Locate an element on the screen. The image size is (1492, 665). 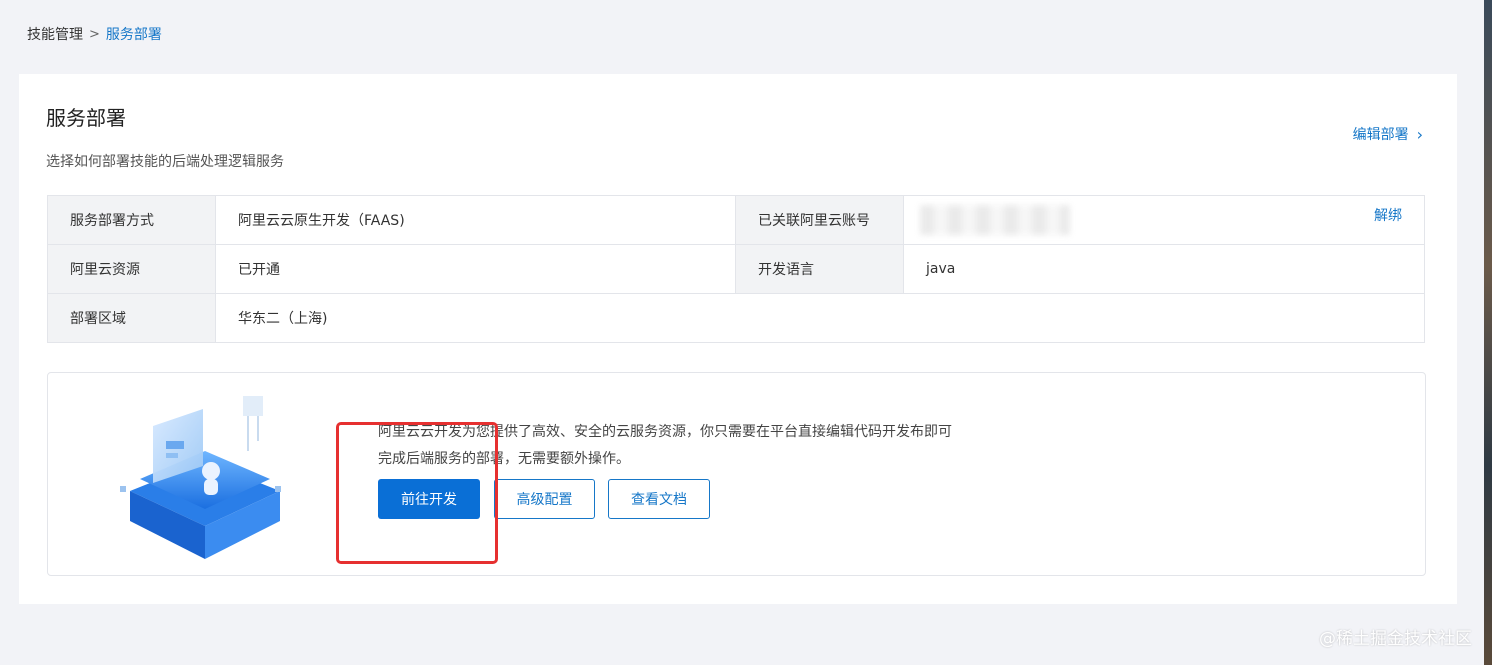
chevron-right-icon: > is located at coordinates (94, 34).